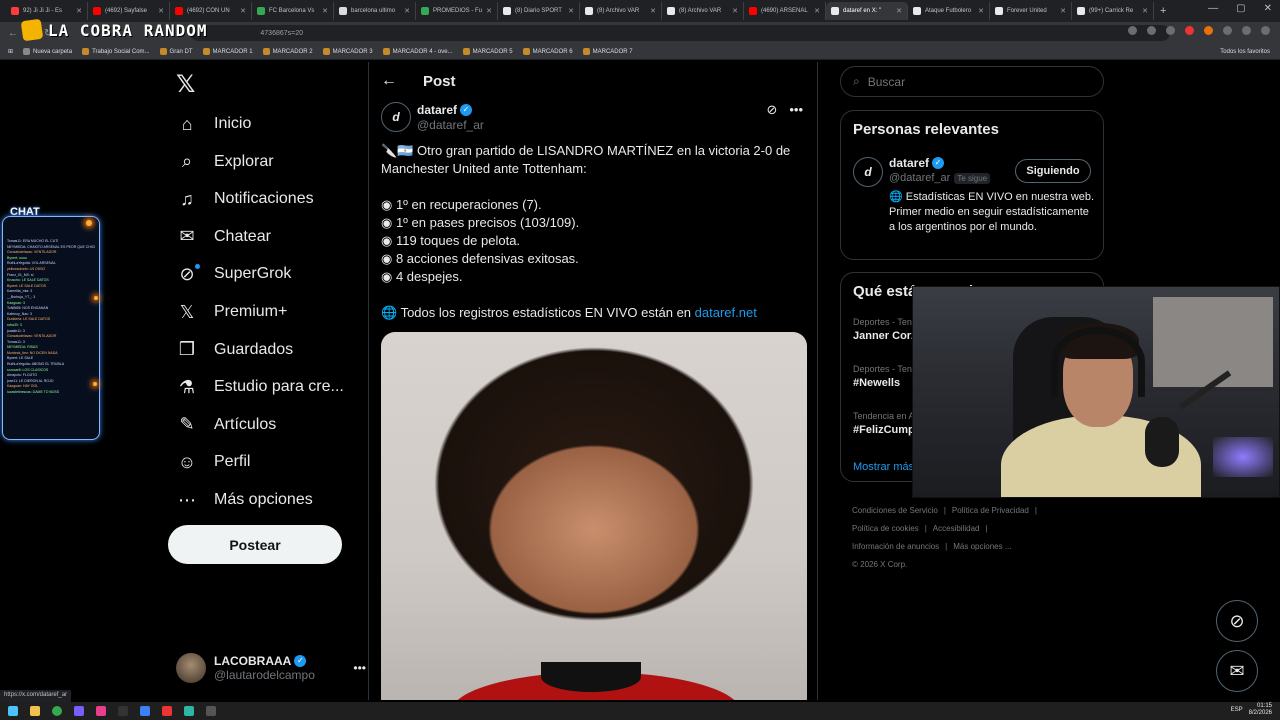 The image size is (1280, 720). What do you see at coordinates (1240, 8) in the screenshot?
I see `maximize-icon: ▢` at bounding box center [1240, 8].